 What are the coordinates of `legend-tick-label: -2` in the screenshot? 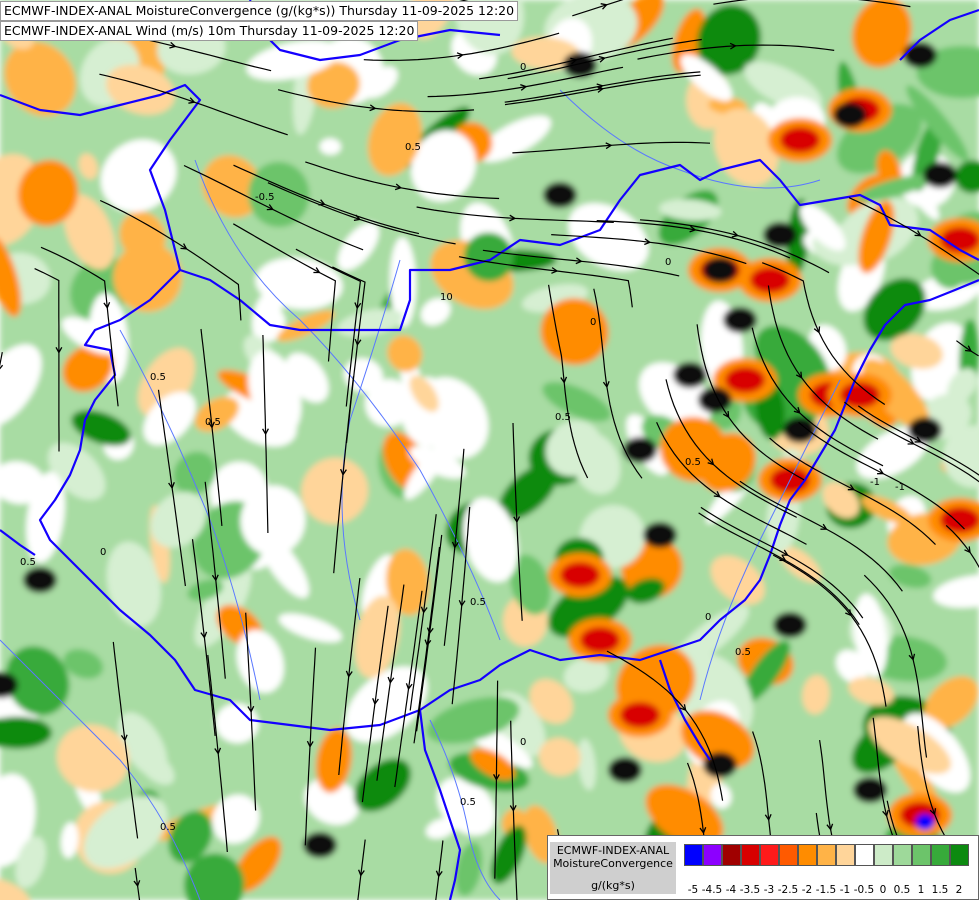 It's located at (807, 890).